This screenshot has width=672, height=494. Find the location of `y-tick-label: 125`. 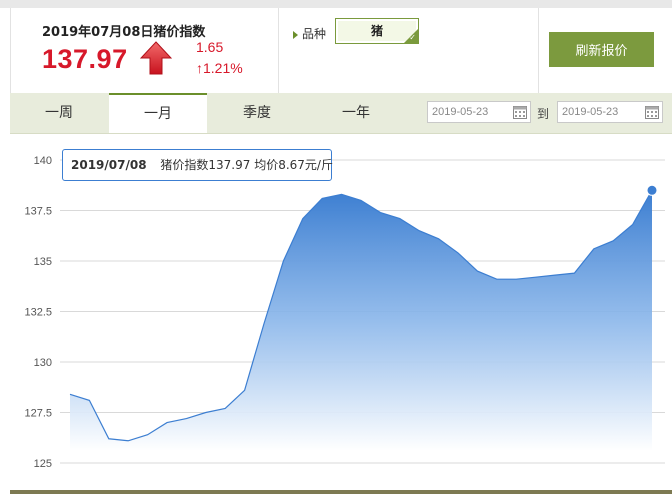

y-tick-label: 125 is located at coordinates (43, 464).